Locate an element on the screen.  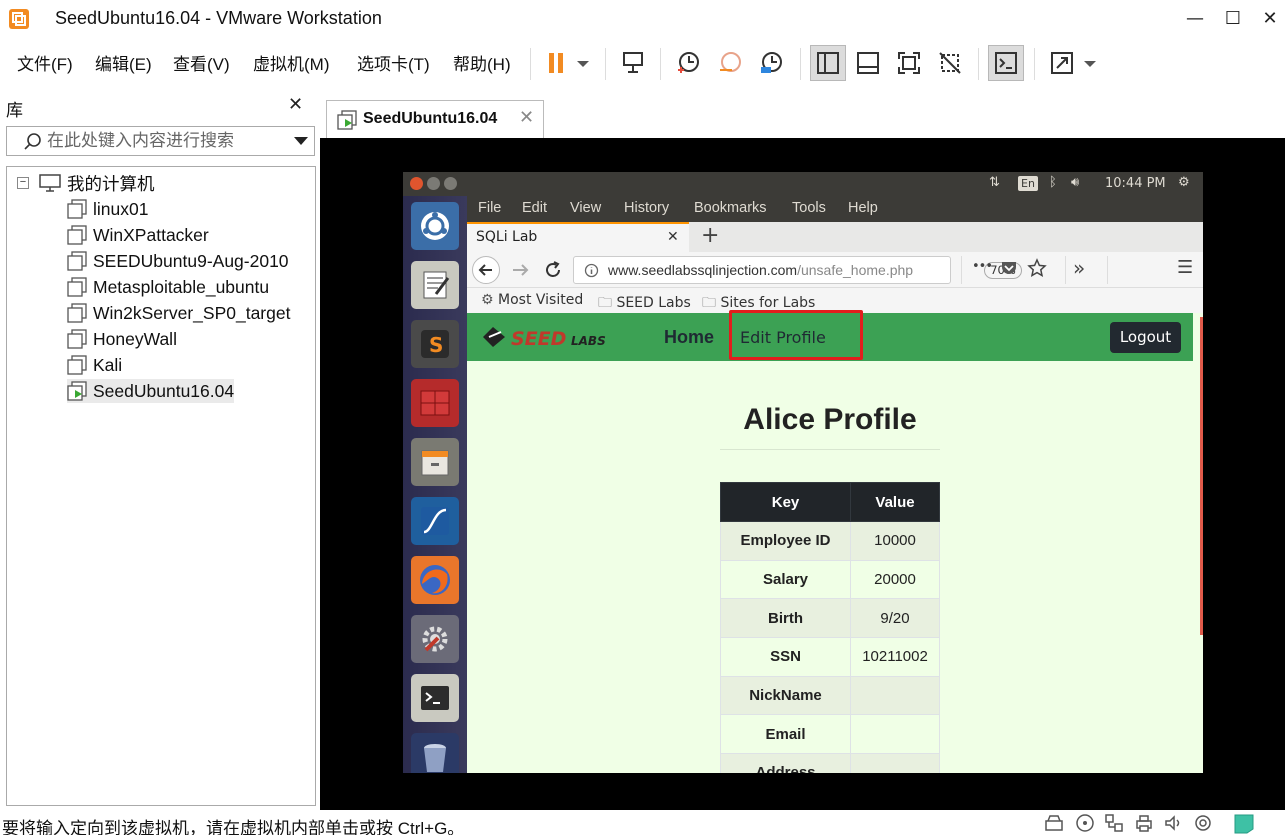
bookmark-most-visited: ⚙ Most Visited is located at coordinates (532, 300).